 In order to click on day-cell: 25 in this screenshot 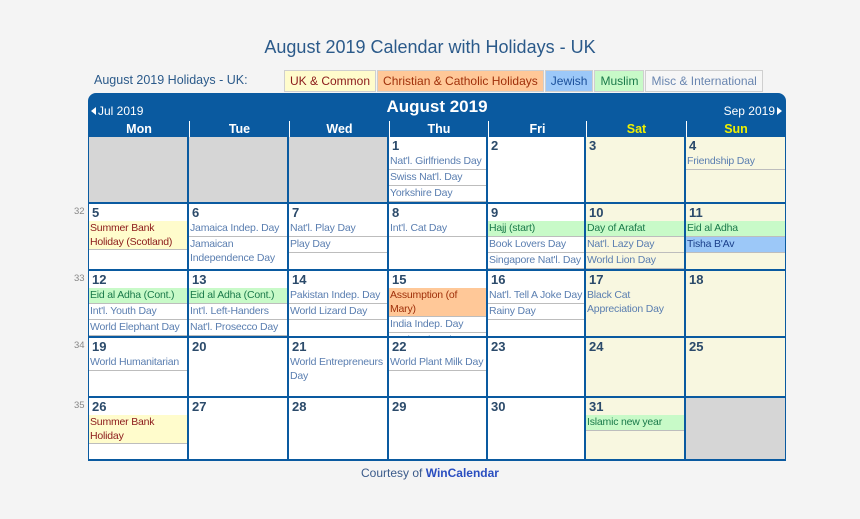, I will do `click(735, 368)`.